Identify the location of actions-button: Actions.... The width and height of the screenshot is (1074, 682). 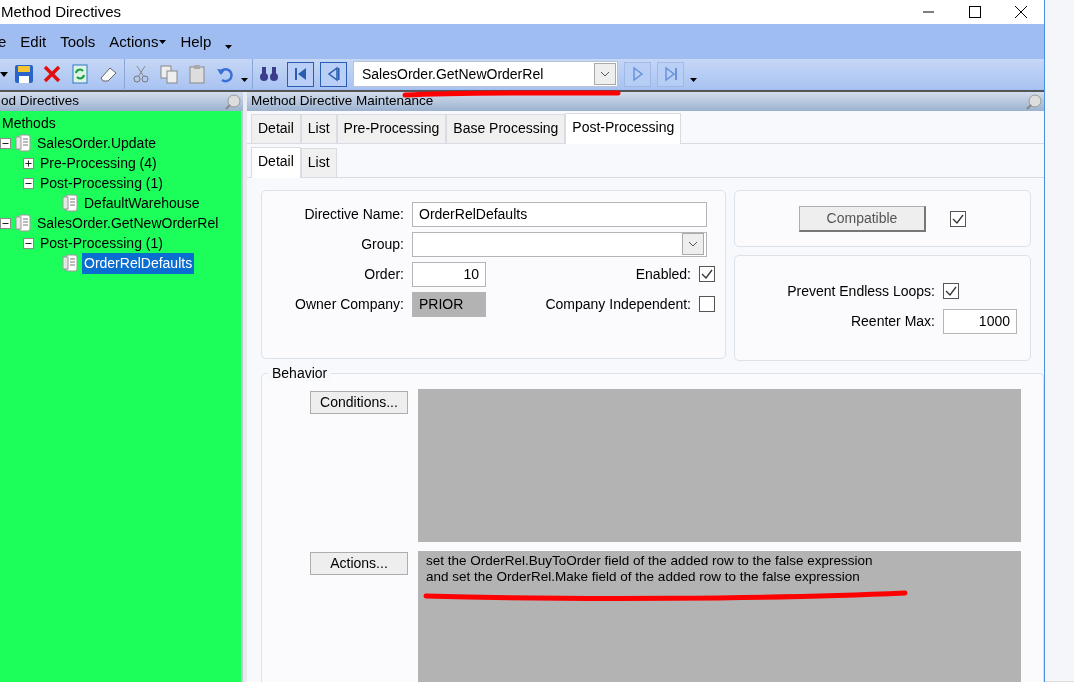
(359, 563).